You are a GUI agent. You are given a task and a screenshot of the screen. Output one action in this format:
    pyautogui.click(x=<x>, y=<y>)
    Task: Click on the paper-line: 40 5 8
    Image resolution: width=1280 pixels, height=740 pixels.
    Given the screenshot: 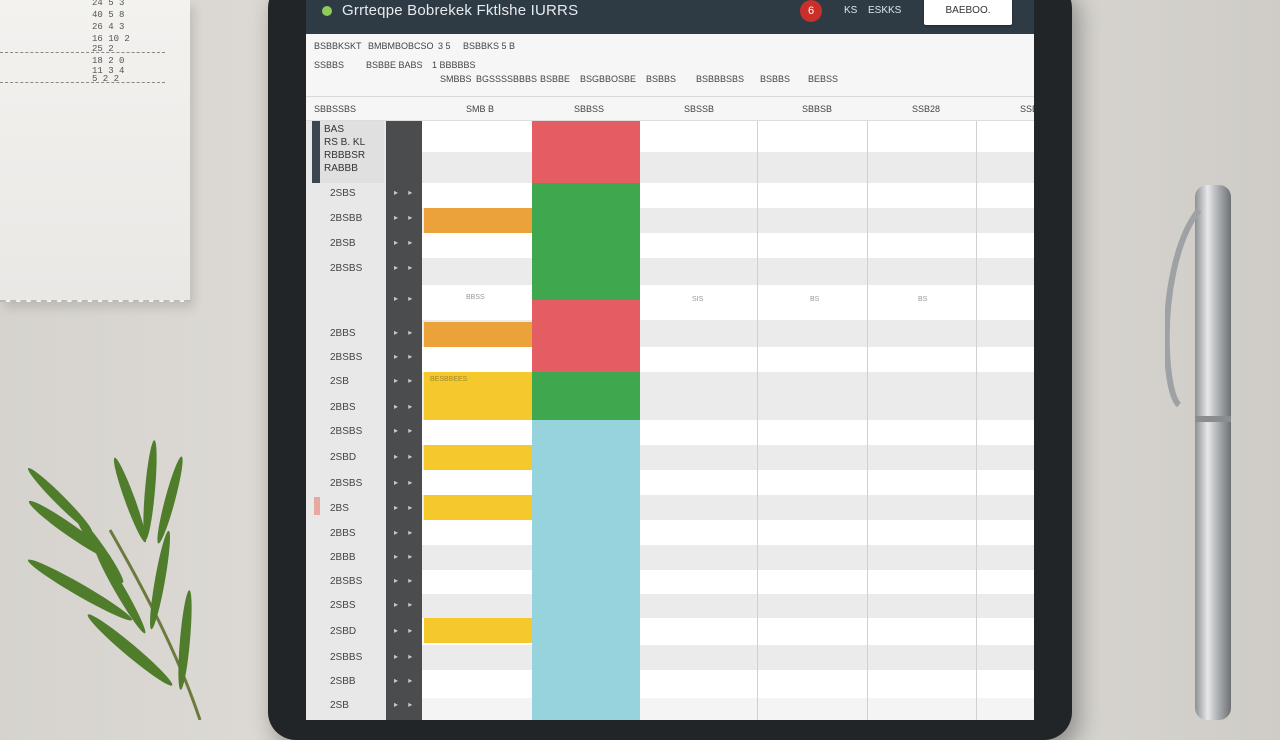 What is the action you would take?
    pyautogui.click(x=108, y=15)
    